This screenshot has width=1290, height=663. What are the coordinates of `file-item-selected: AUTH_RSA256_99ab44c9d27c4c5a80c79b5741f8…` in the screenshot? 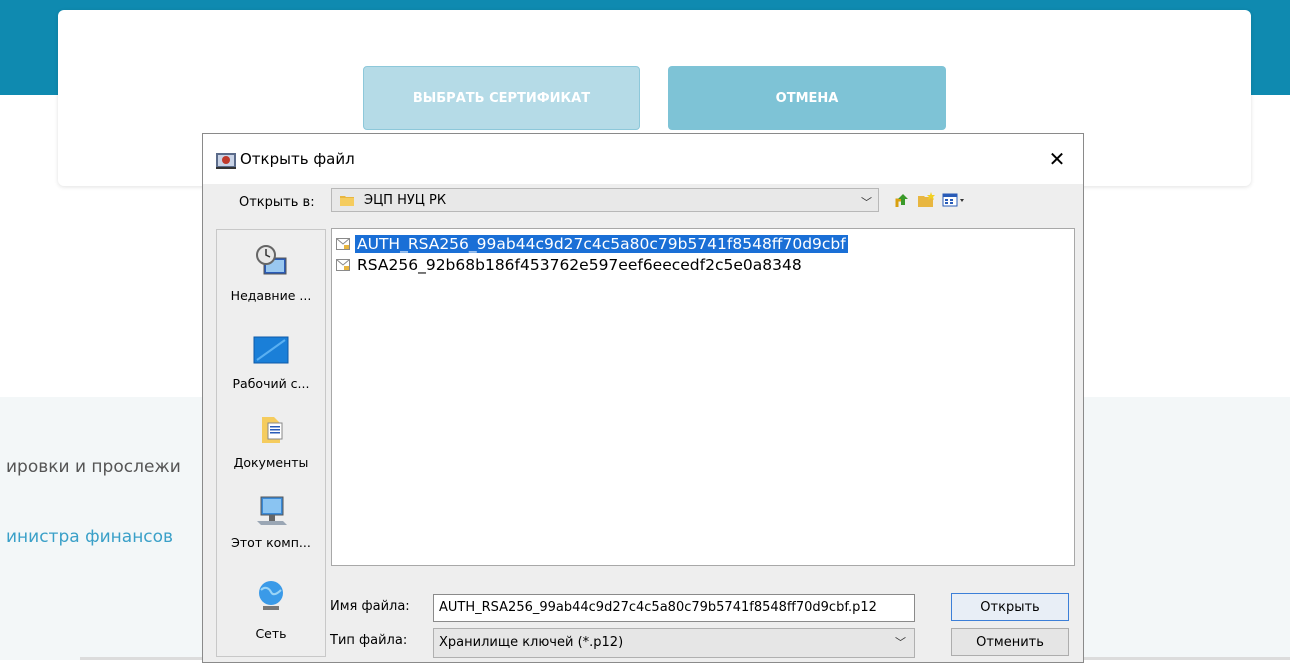 It's located at (592, 244).